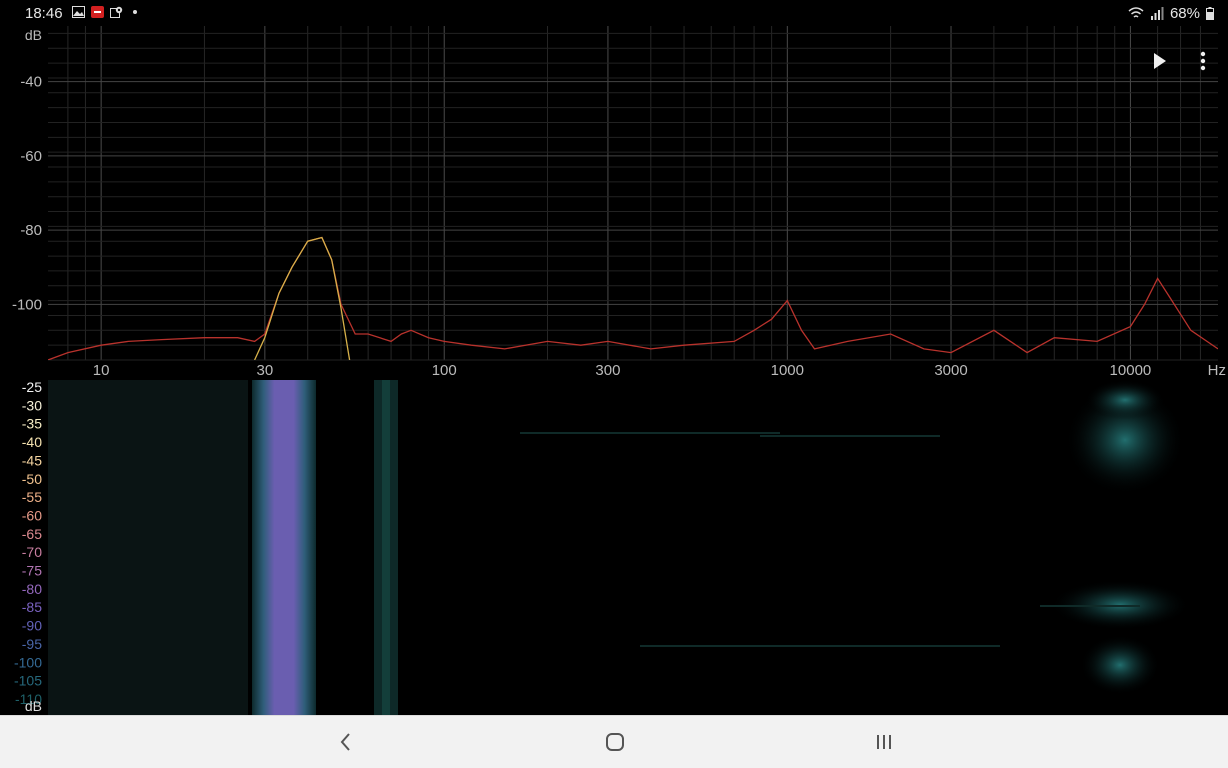 The width and height of the screenshot is (1228, 768). I want to click on spectrogram-band-main, so click(284, 547).